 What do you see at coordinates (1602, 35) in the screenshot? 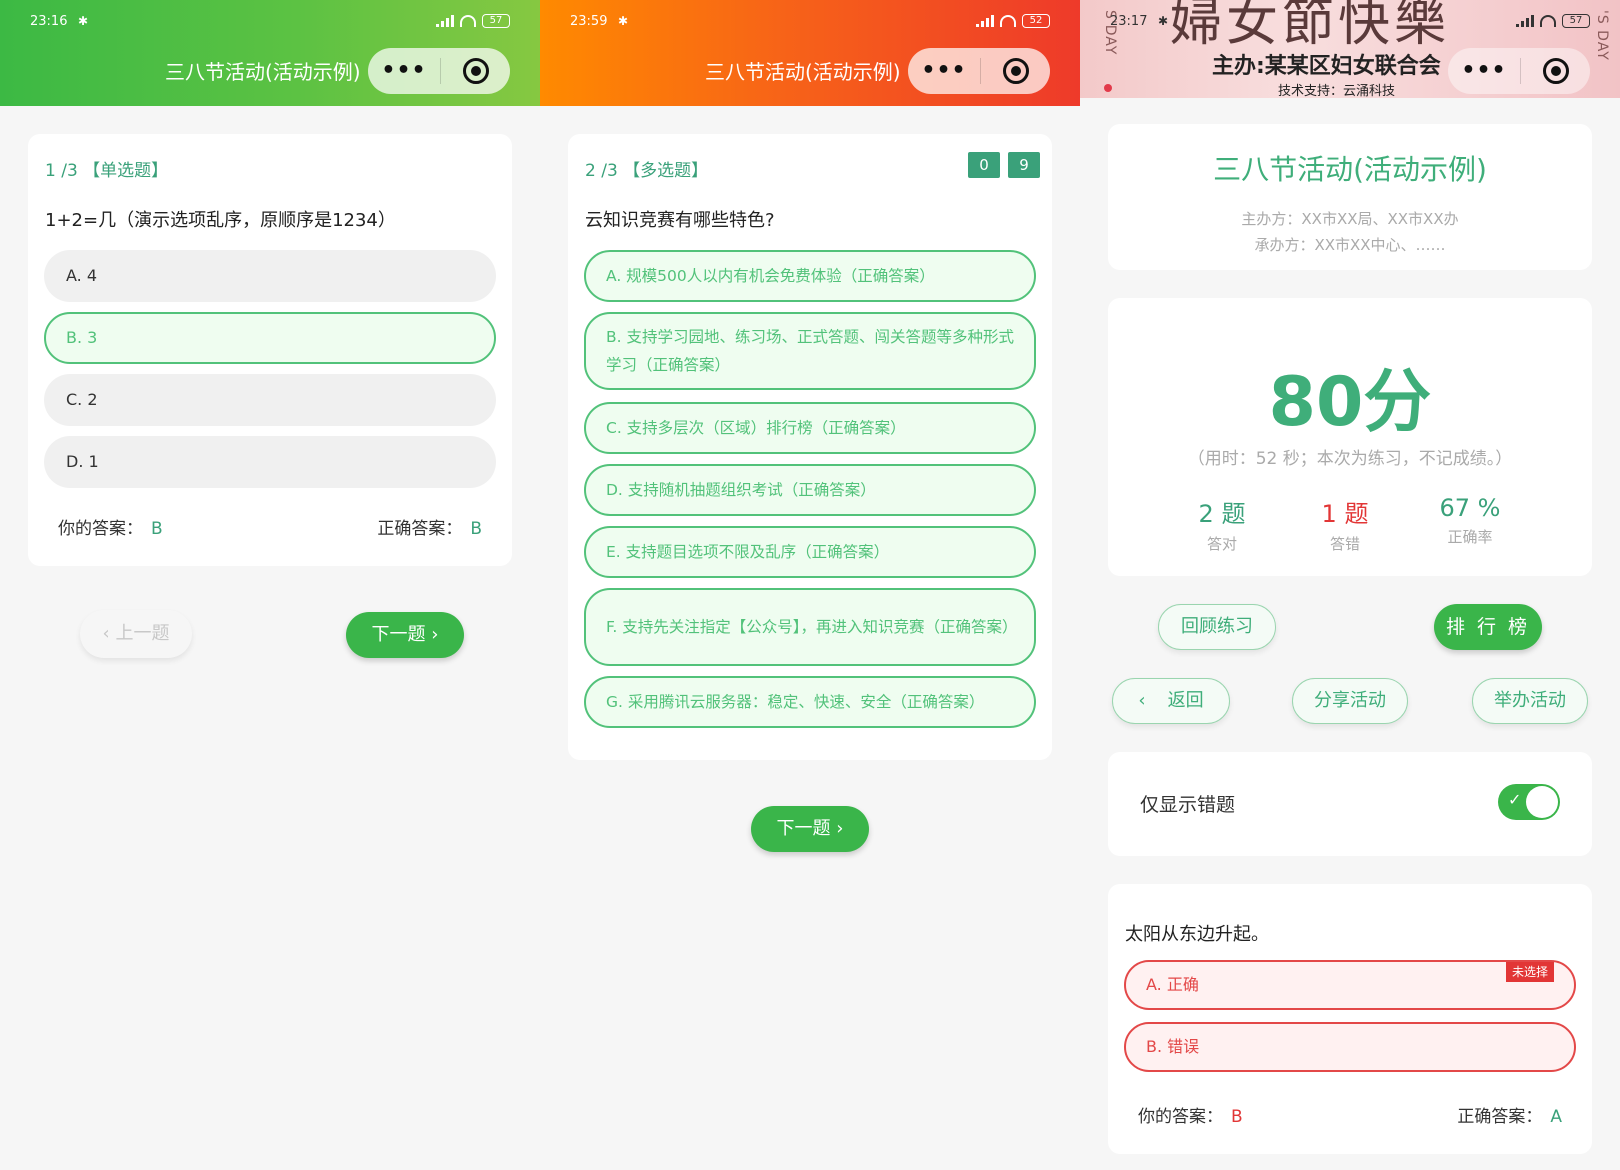
I see `banner-vertical-text-right: 'S DAY` at bounding box center [1602, 35].